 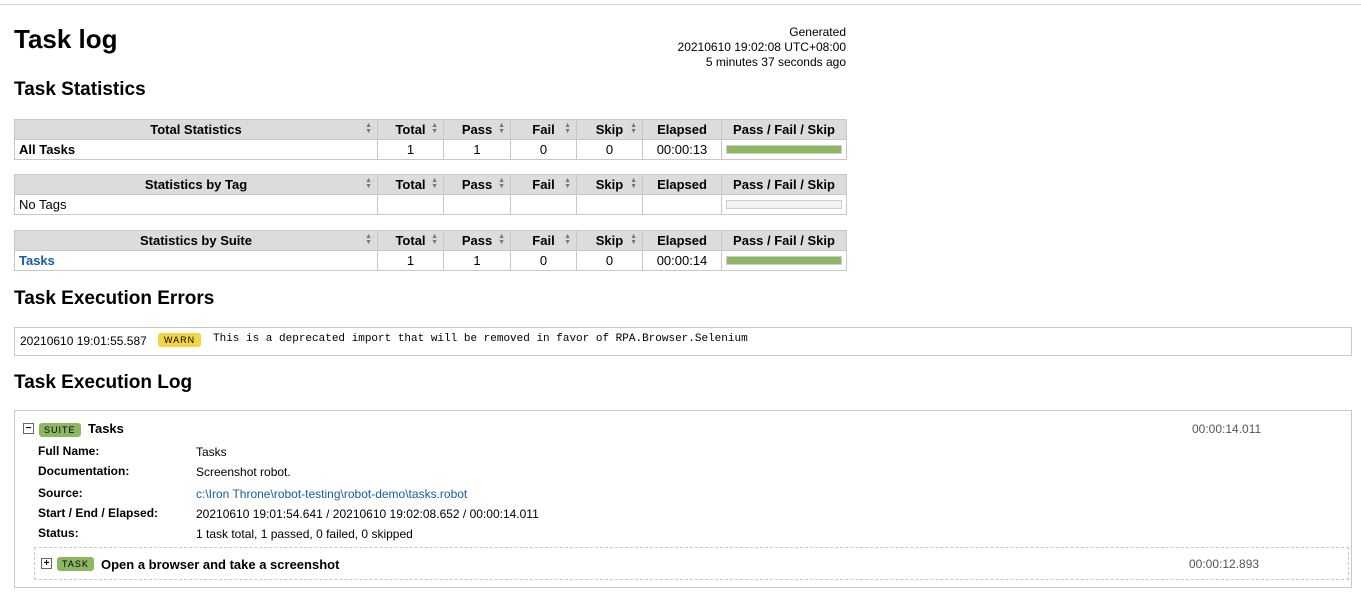 I want to click on table-row: All Tasks 1 1 0 0 00:00:13, so click(x=430, y=149).